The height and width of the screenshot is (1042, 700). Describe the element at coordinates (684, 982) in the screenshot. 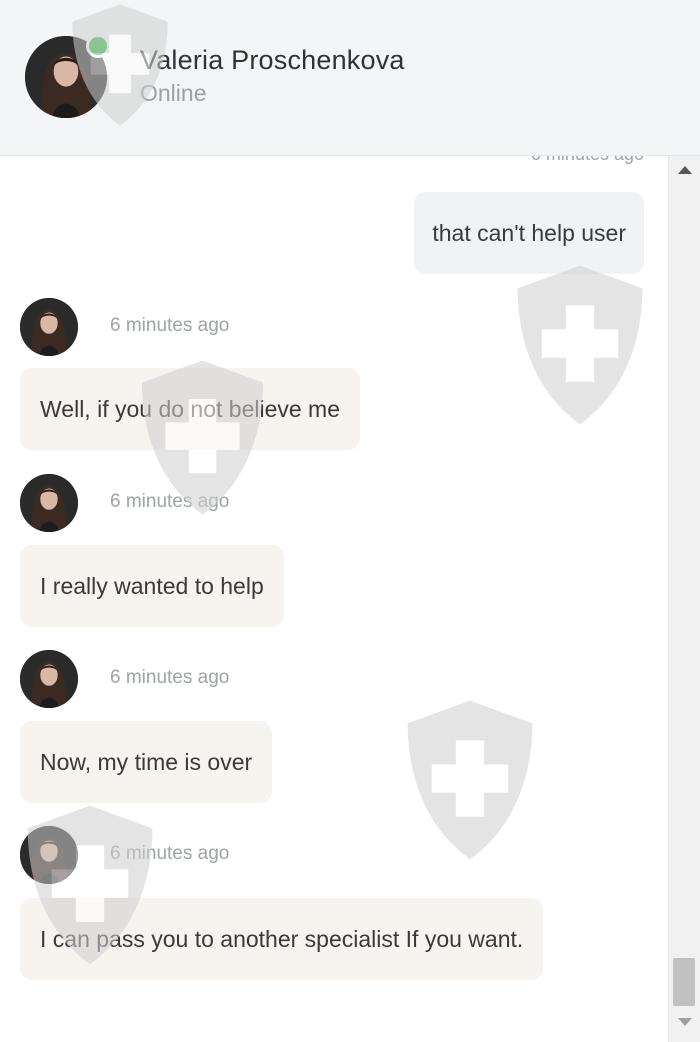

I see `scrollbar-thumb` at that location.